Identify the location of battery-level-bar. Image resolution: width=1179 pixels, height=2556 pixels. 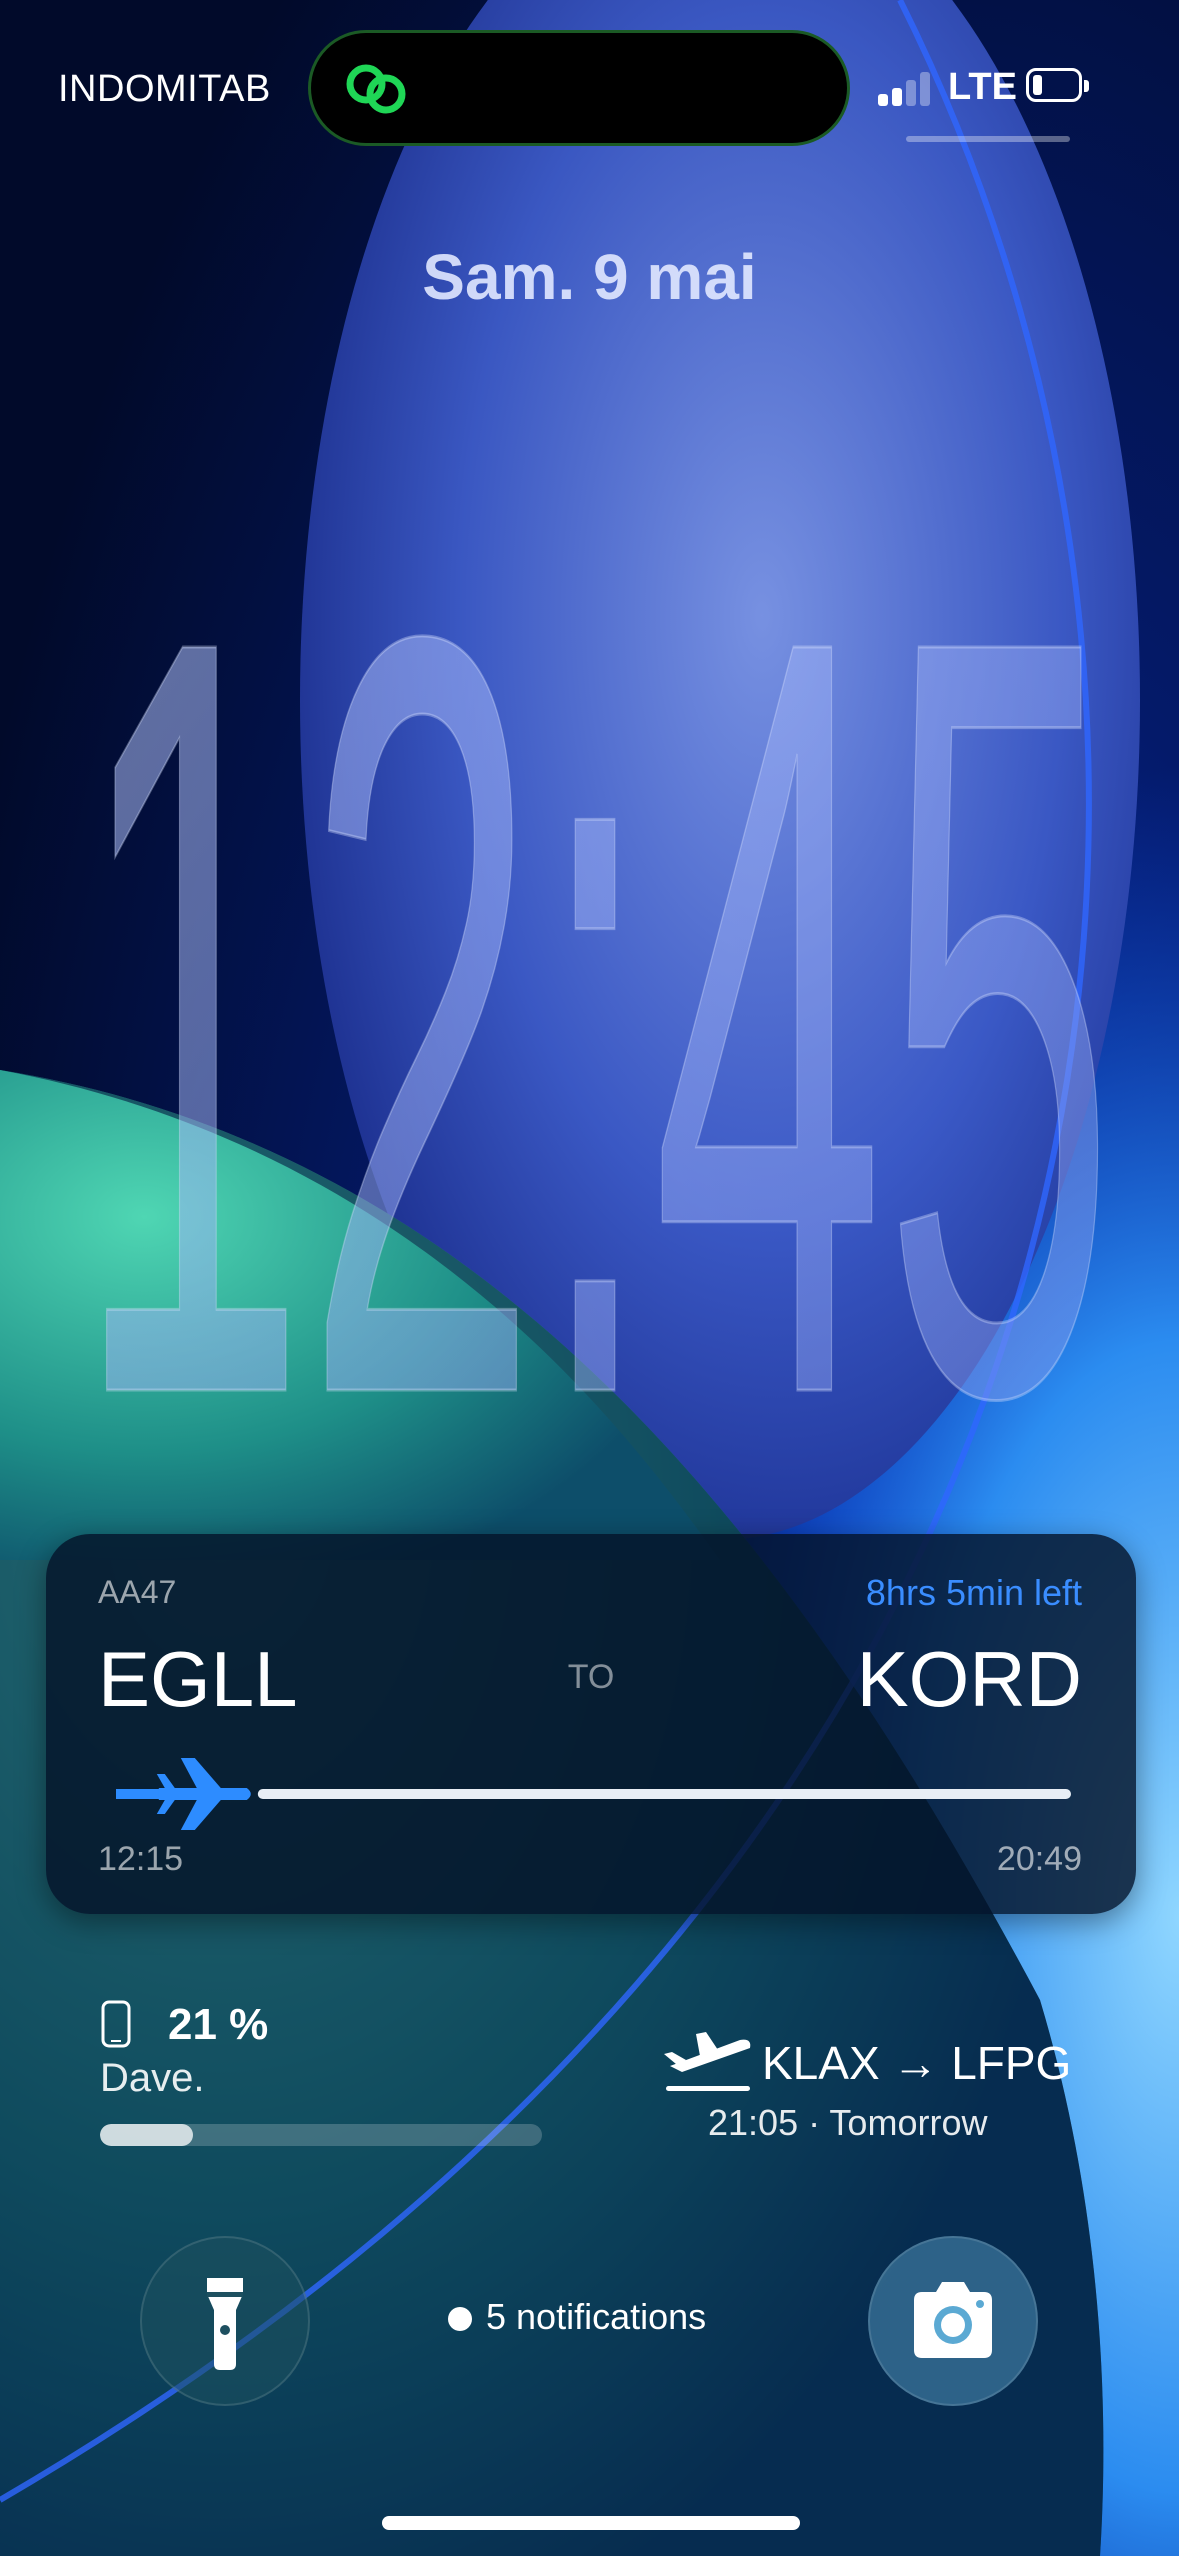
(321, 2135).